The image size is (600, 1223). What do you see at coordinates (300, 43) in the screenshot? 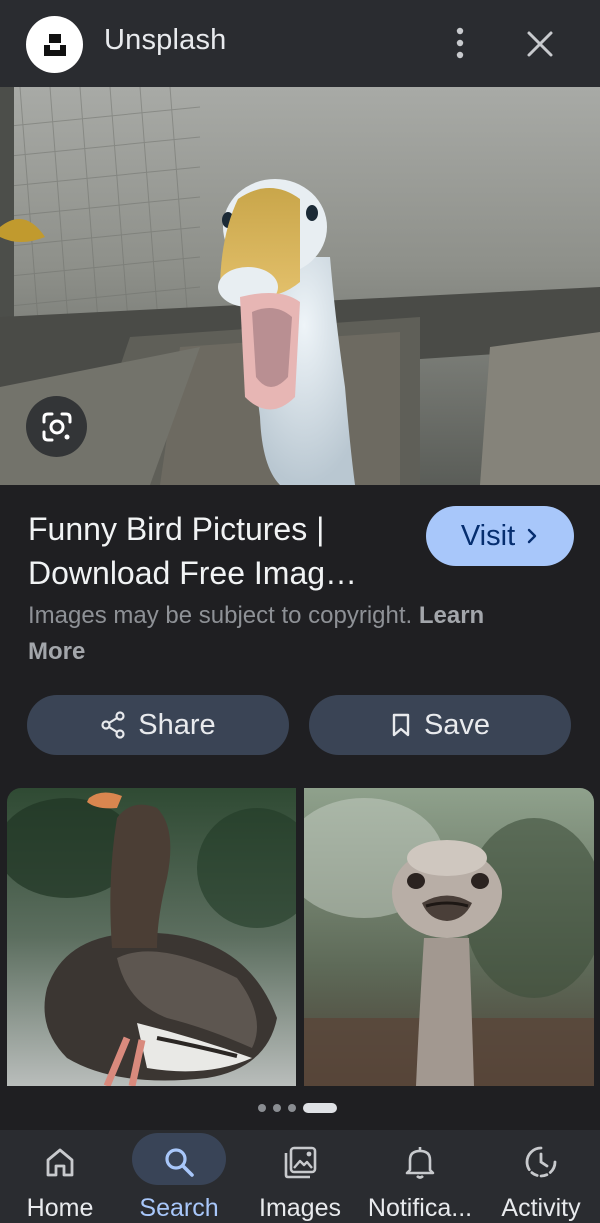
I see `top-bar: Unsplash` at bounding box center [300, 43].